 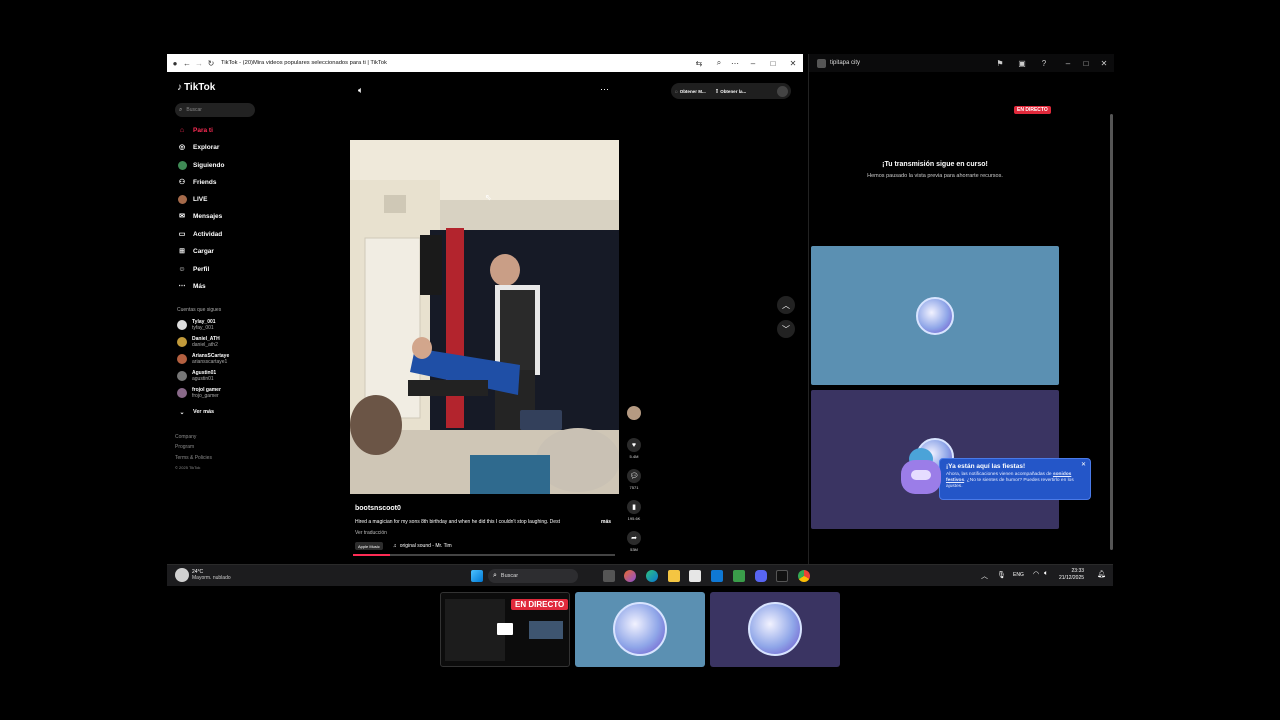 What do you see at coordinates (193, 458) in the screenshot?
I see `footer-link: Terms & Policies` at bounding box center [193, 458].